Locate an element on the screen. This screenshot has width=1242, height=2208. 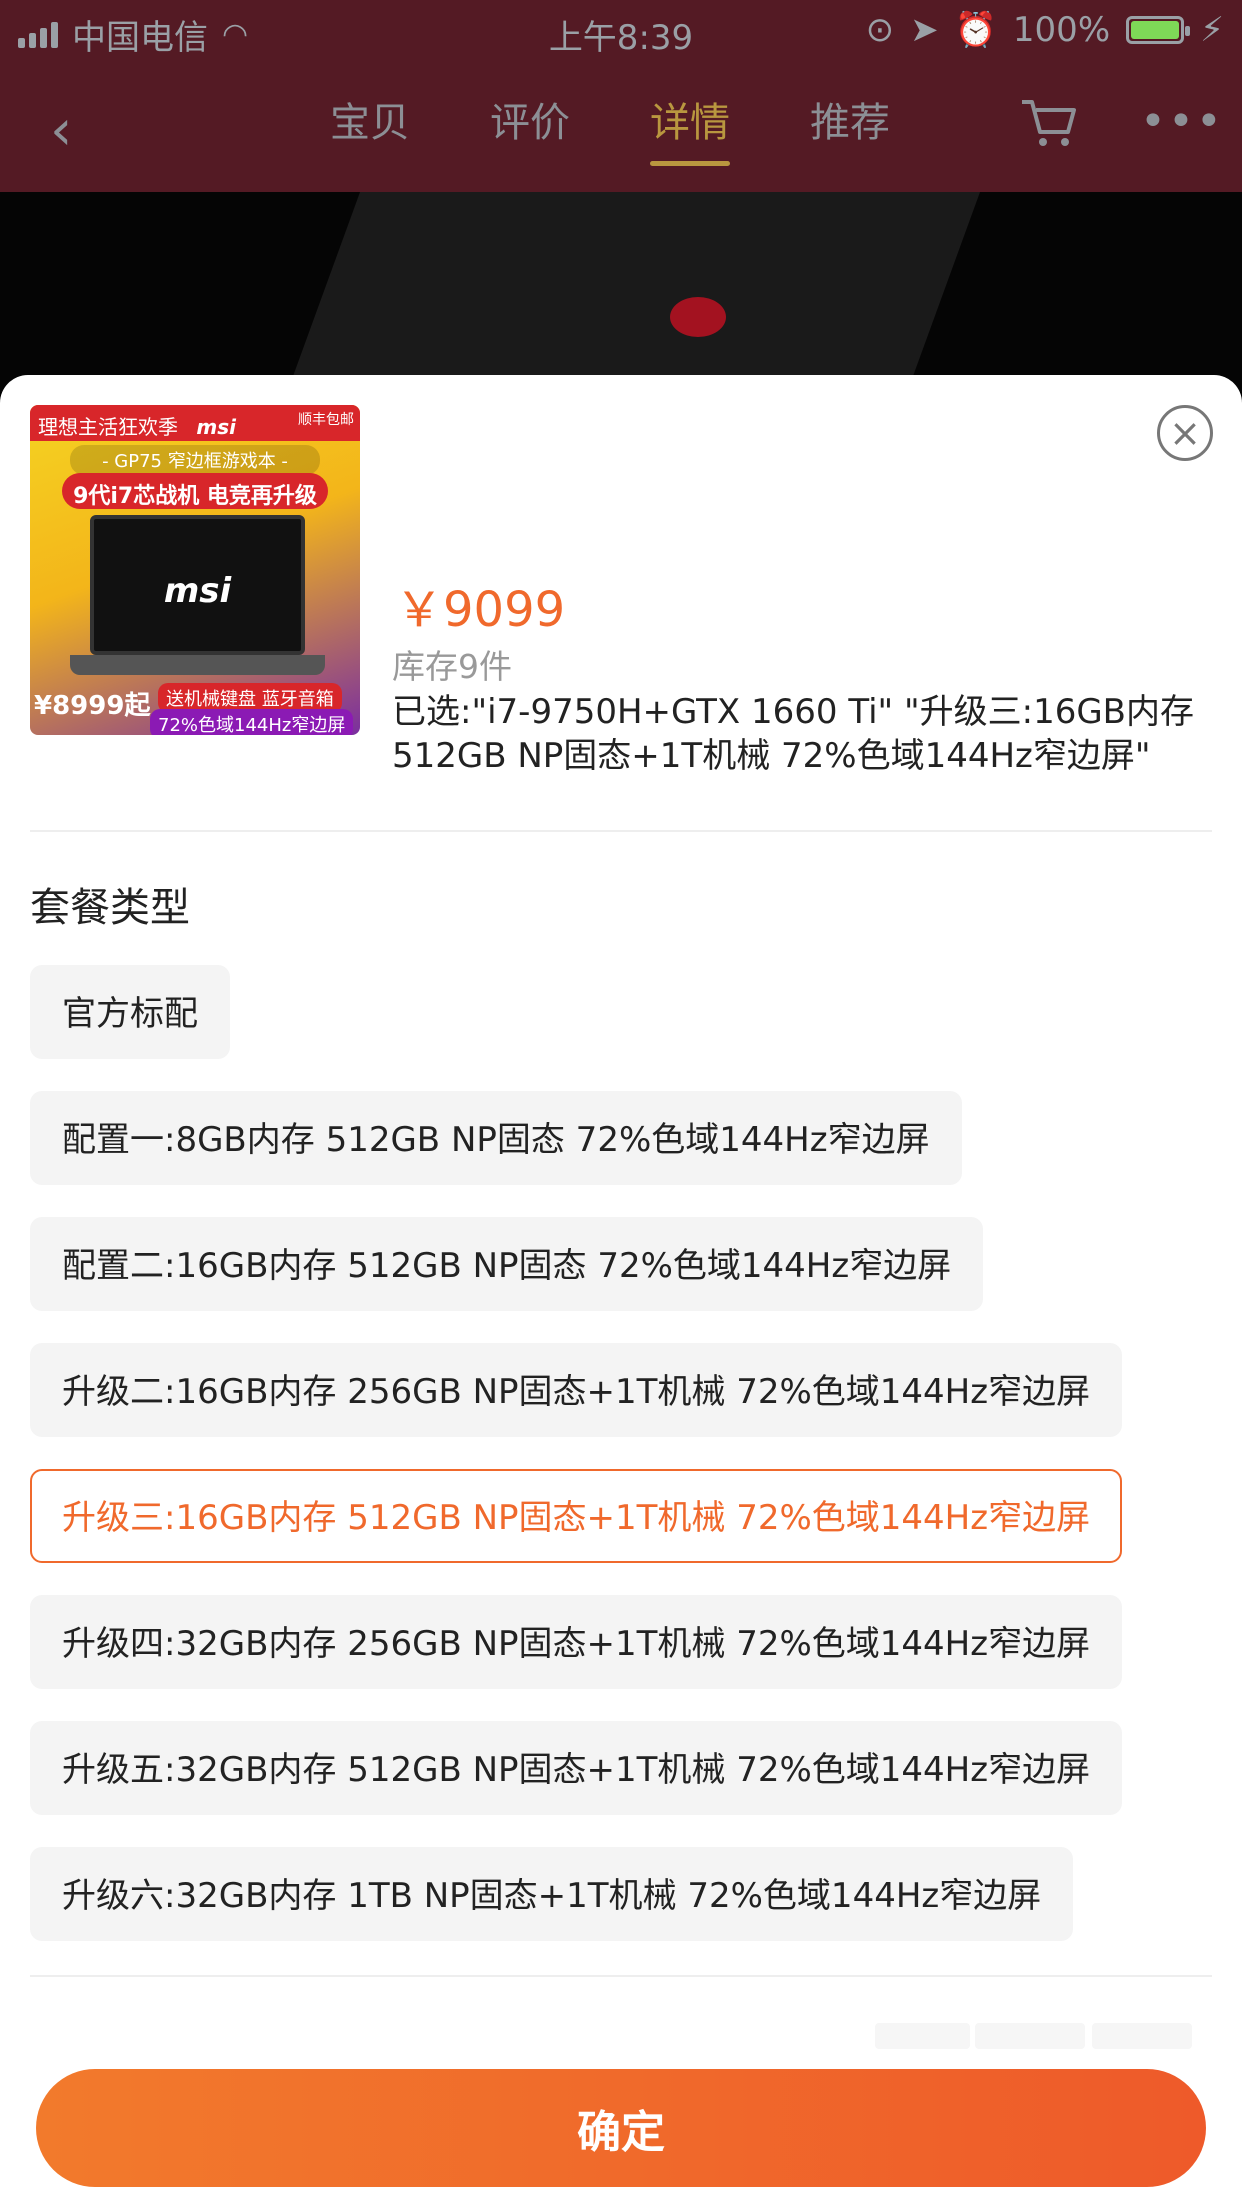
charging-icon: ⚡ is located at coordinates (1212, 30).